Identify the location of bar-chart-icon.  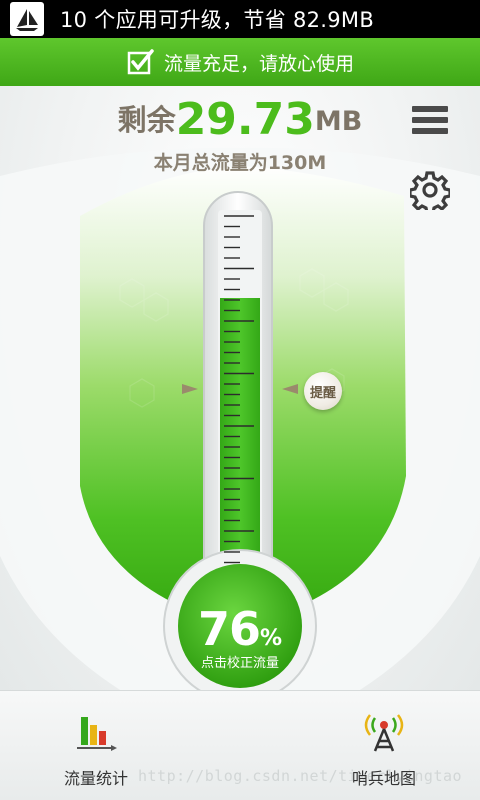
(97, 734).